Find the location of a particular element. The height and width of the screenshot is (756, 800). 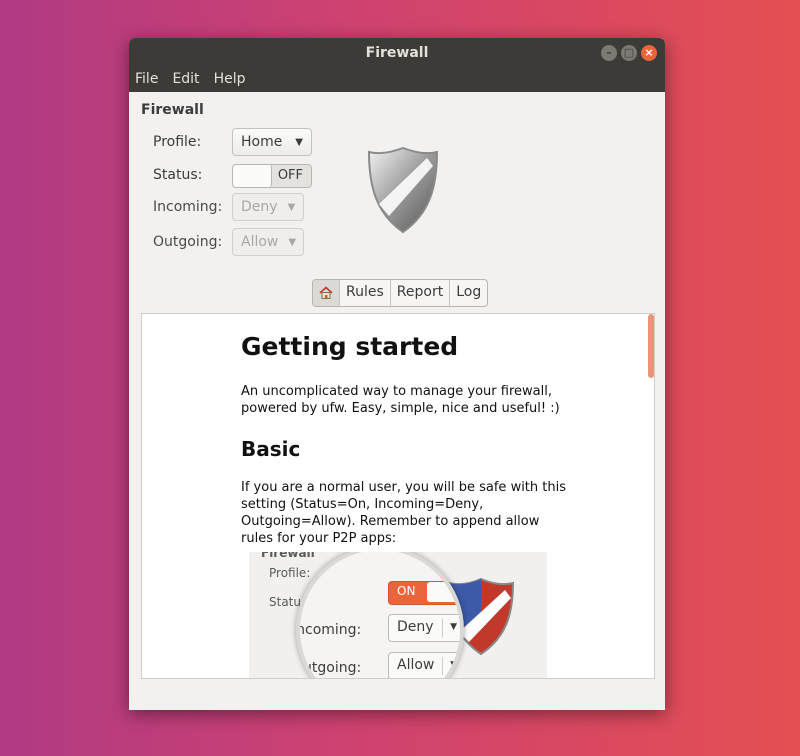

preview-status-toggle: ON is located at coordinates (424, 593).